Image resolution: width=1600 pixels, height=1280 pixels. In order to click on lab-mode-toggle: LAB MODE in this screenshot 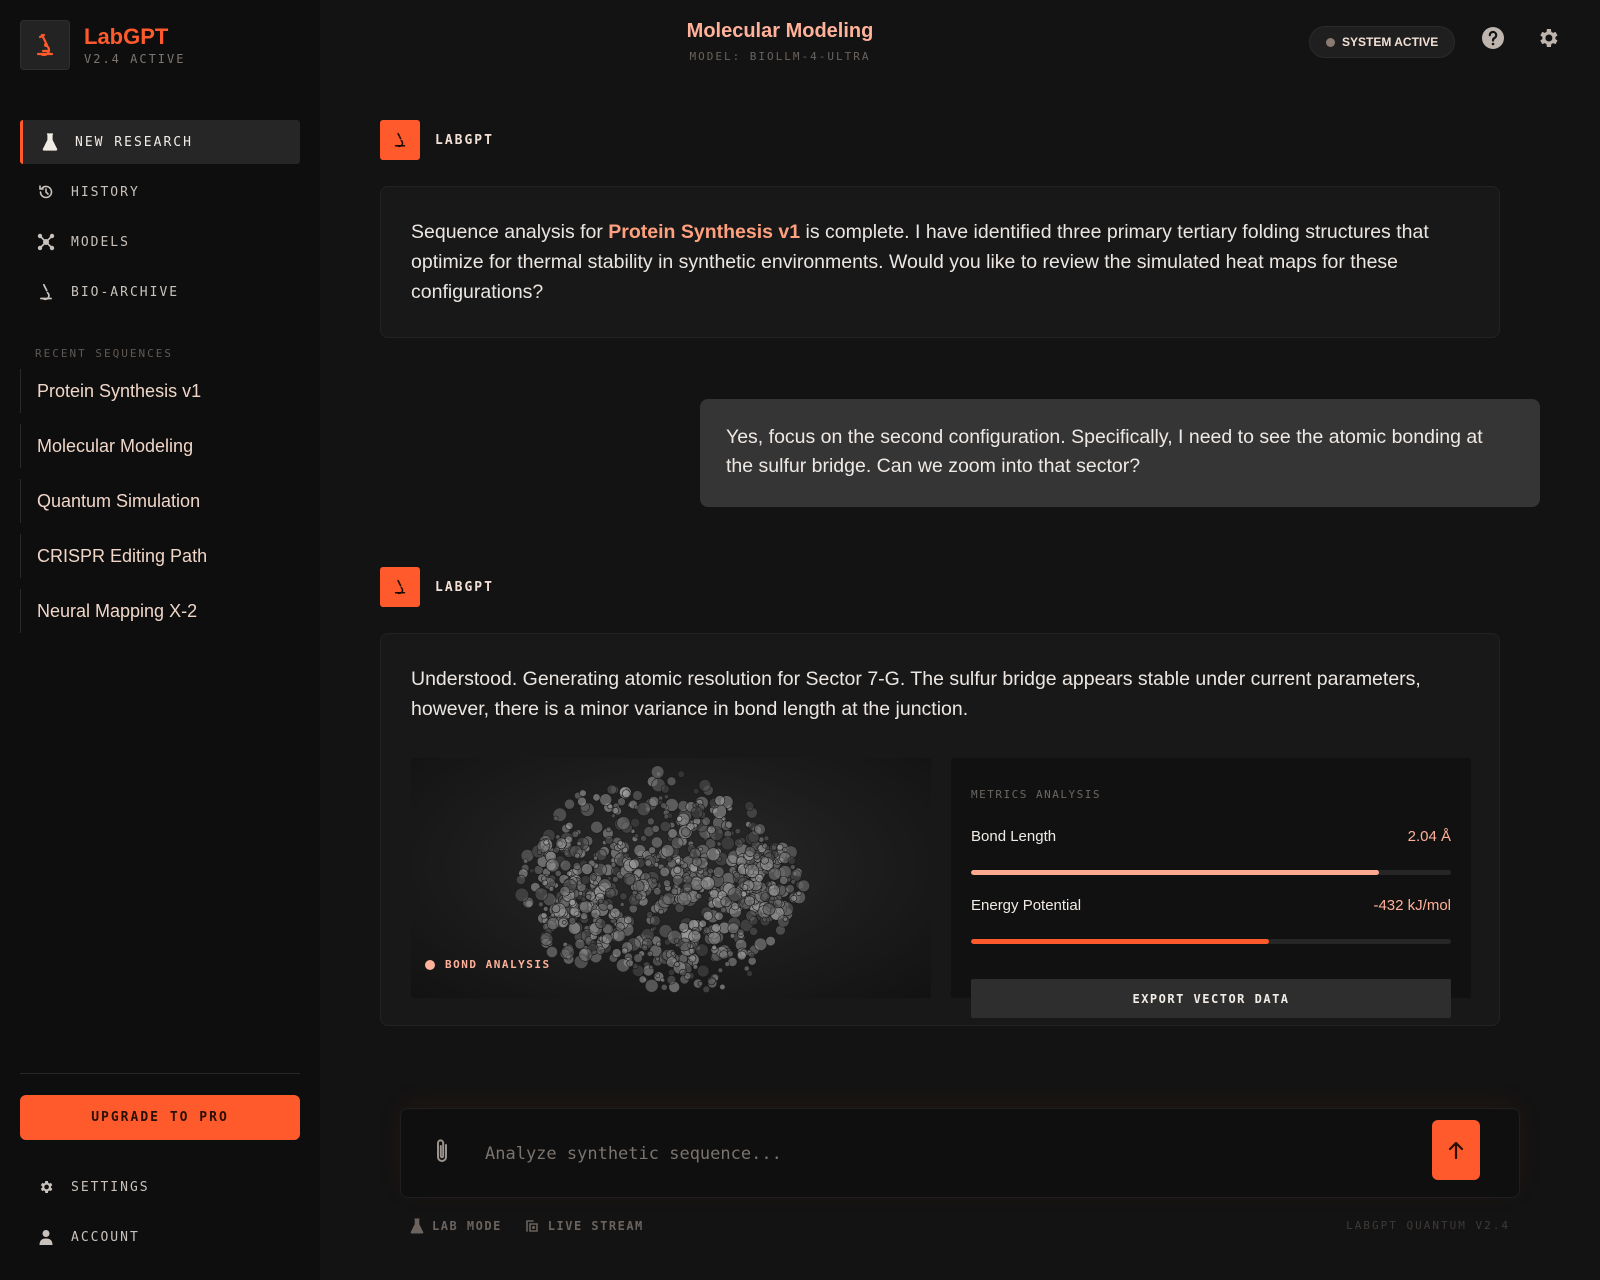, I will do `click(456, 1226)`.